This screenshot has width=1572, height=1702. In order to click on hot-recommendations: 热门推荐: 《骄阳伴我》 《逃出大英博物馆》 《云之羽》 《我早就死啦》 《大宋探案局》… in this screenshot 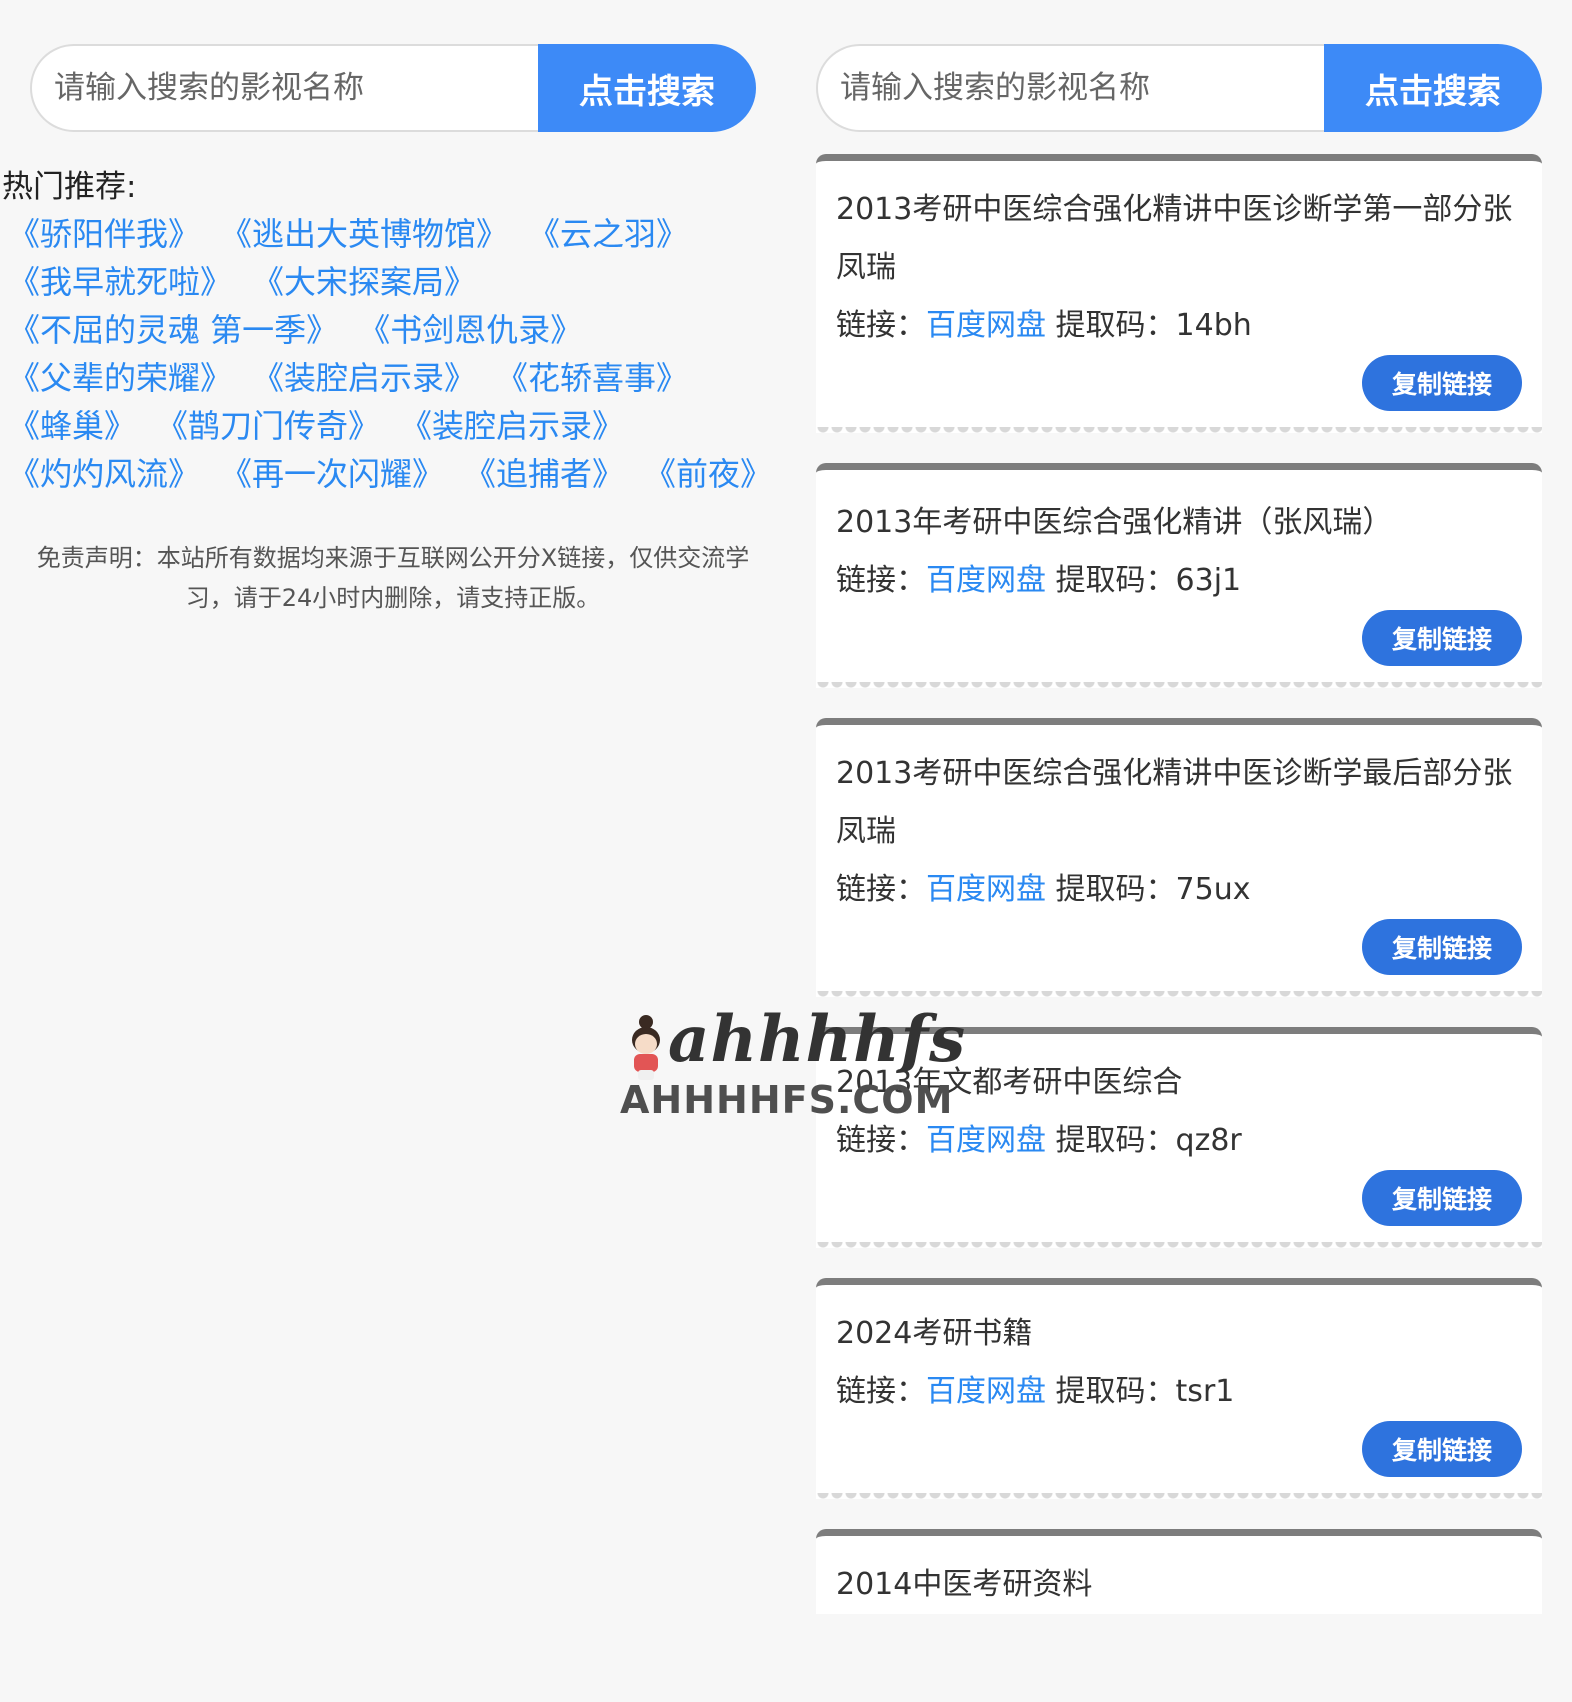, I will do `click(386, 331)`.